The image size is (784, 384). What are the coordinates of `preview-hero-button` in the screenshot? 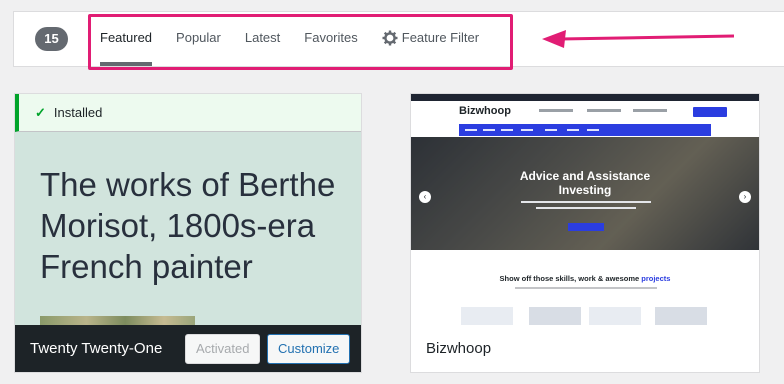 It's located at (586, 227).